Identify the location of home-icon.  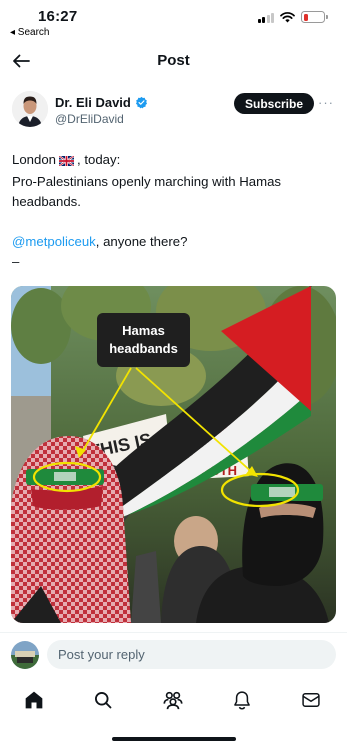
(34, 700).